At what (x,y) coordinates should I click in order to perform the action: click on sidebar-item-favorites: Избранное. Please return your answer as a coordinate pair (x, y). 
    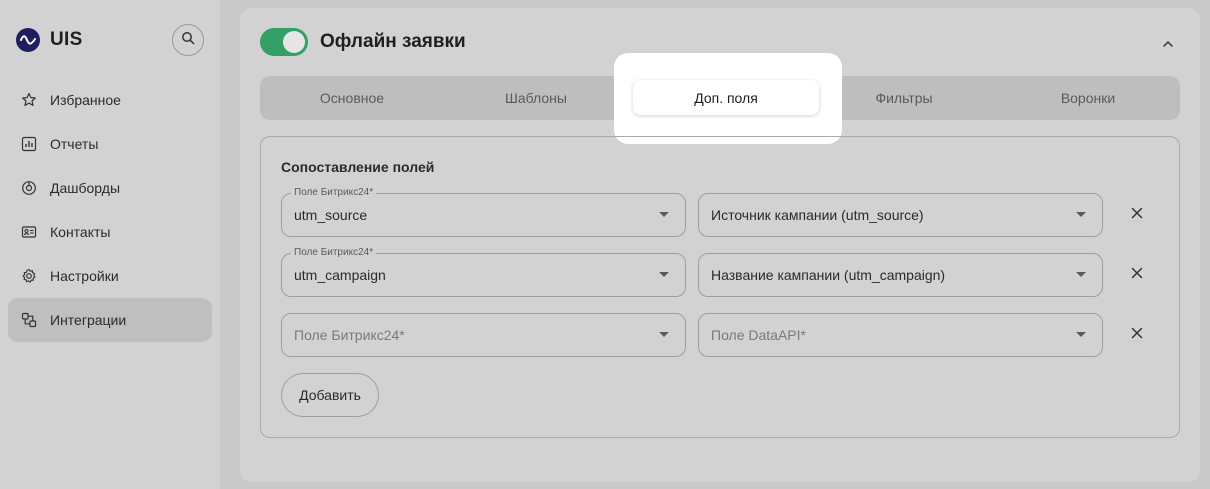
    Looking at the image, I should click on (110, 100).